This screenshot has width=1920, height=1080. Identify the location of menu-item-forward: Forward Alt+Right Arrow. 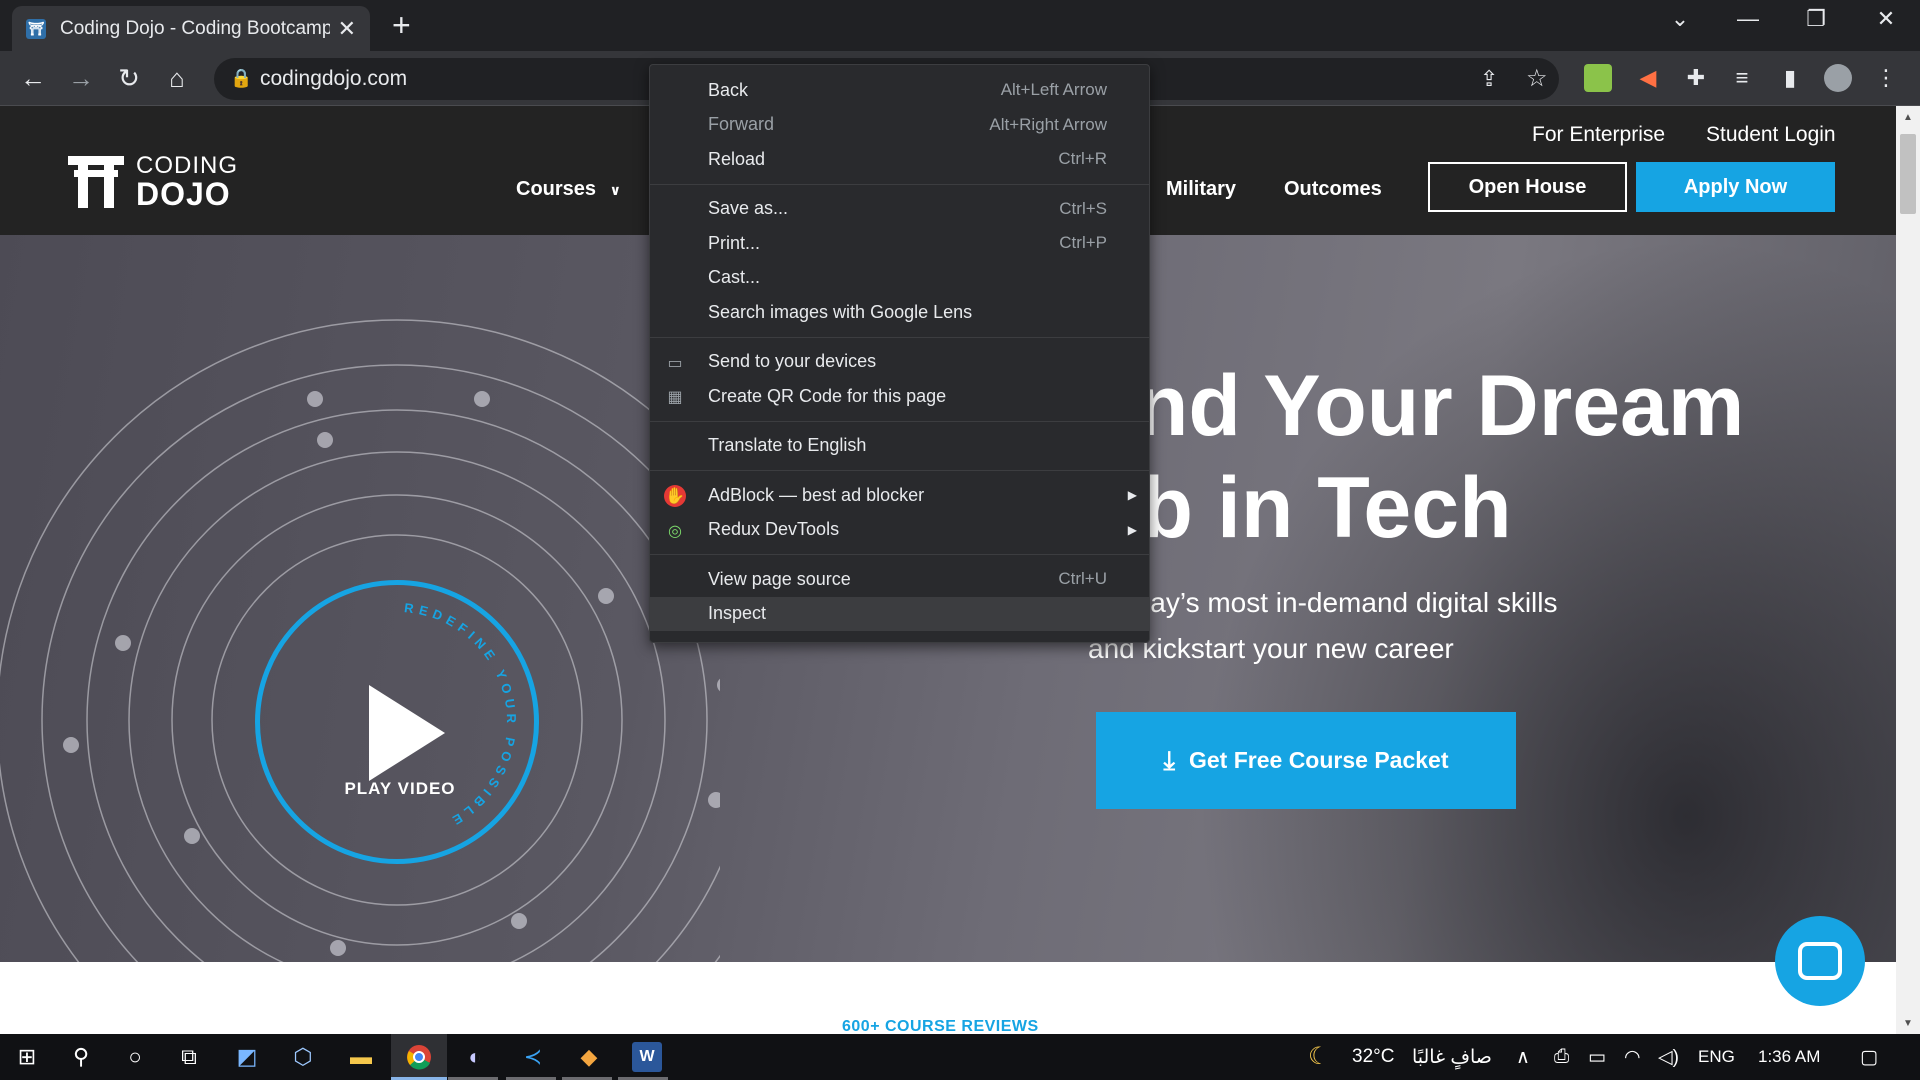
(899, 125).